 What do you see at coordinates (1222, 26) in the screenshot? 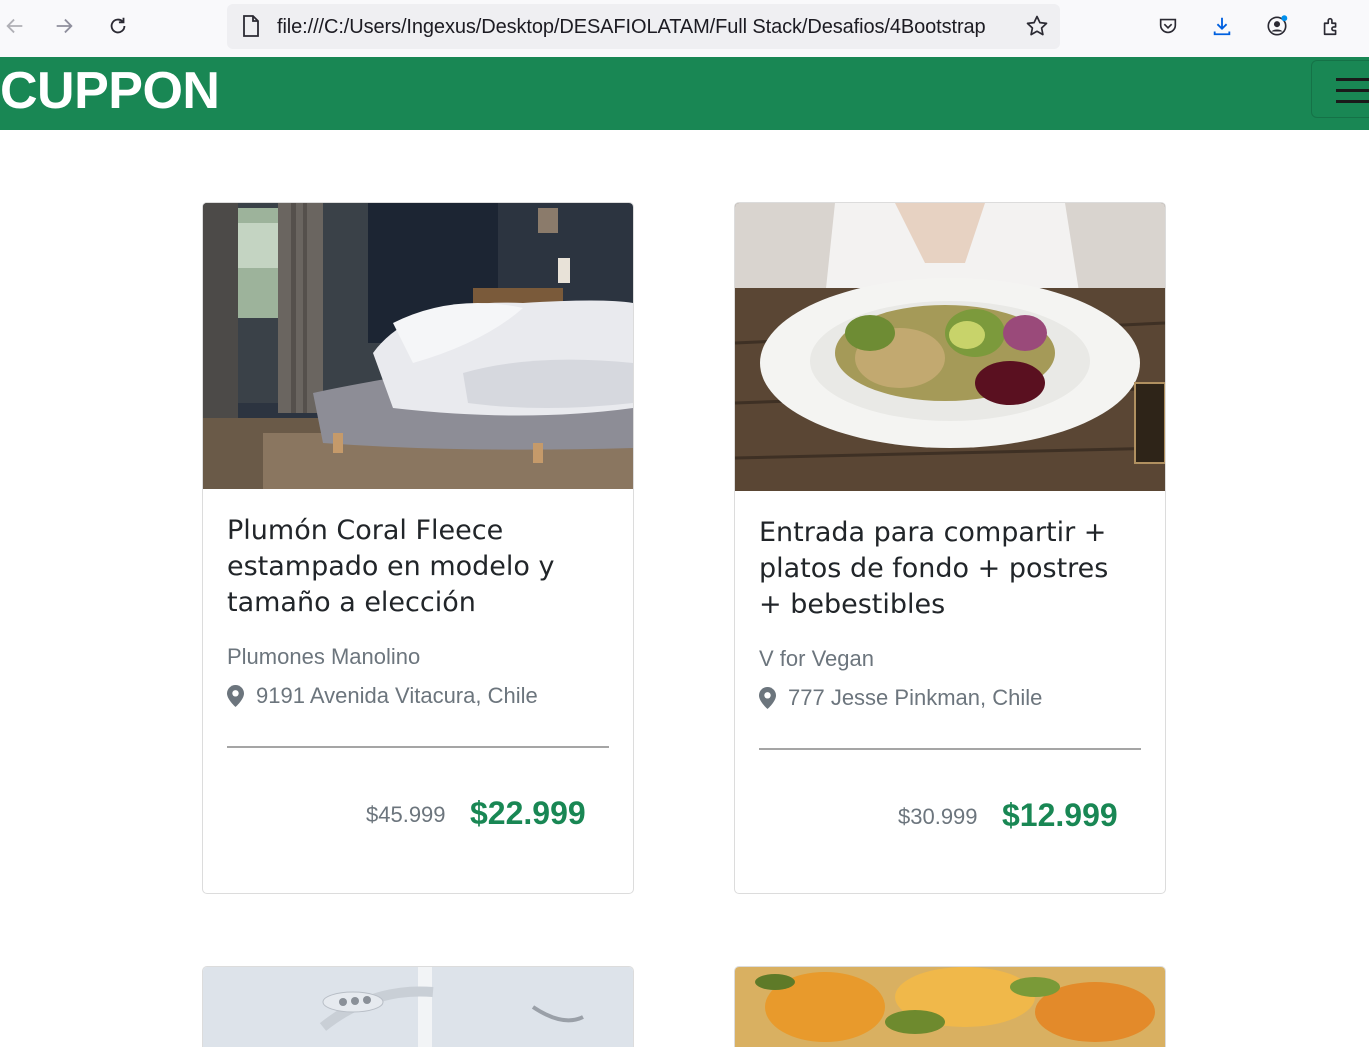
I see `downloads-icon` at bounding box center [1222, 26].